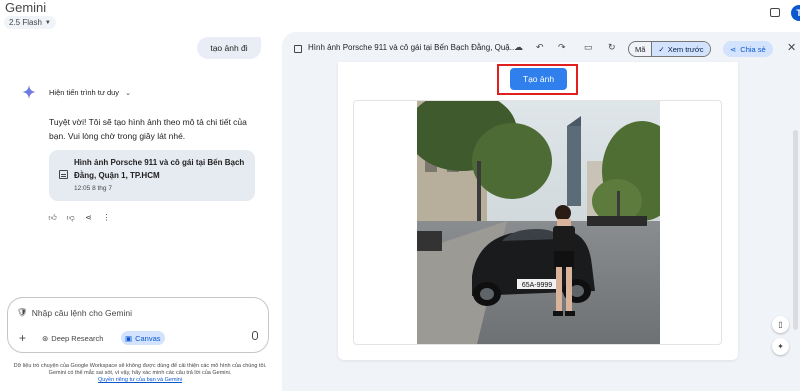  I want to click on cloud-save-icon: ☁, so click(518, 47).